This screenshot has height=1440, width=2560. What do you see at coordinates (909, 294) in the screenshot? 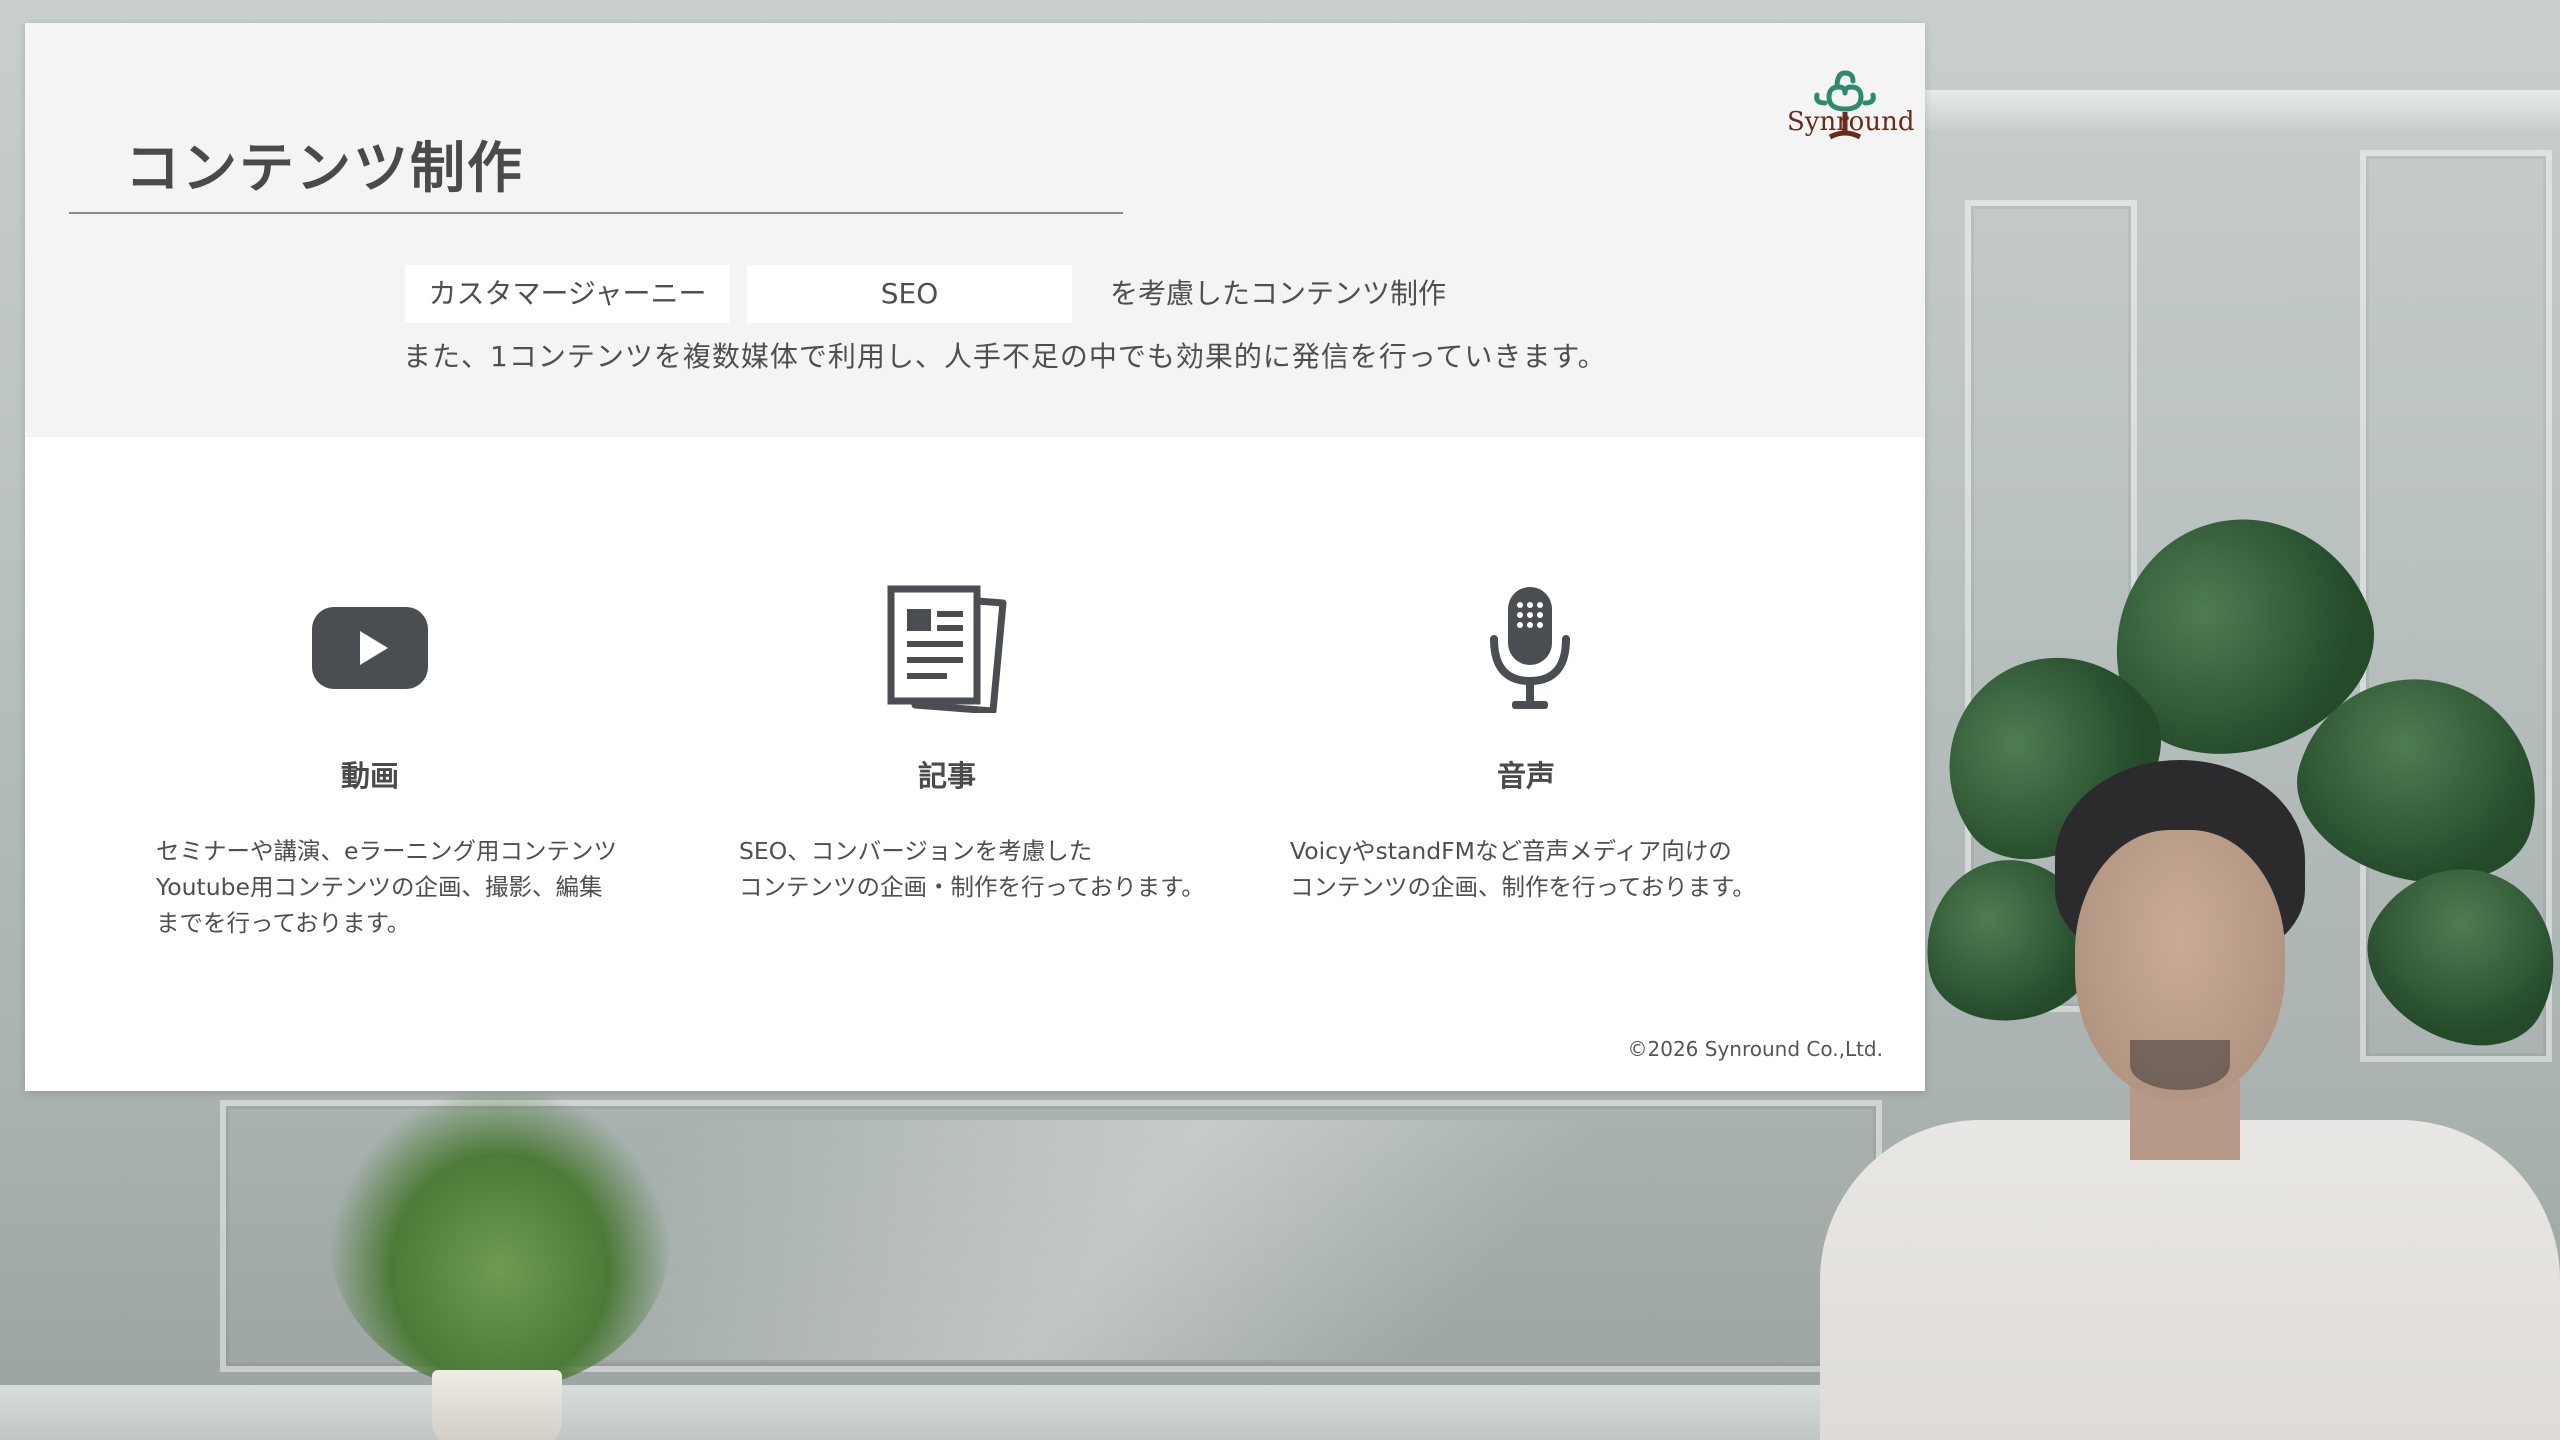
I see `tag-seo: SEO` at bounding box center [909, 294].